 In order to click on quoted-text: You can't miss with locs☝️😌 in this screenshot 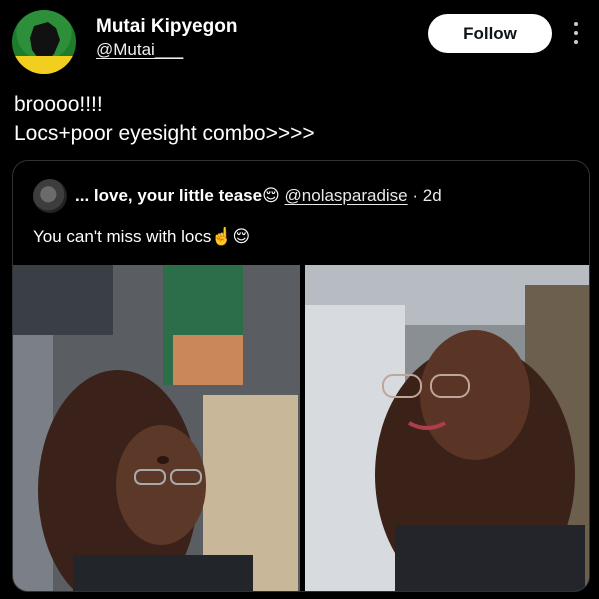, I will do `click(142, 236)`.